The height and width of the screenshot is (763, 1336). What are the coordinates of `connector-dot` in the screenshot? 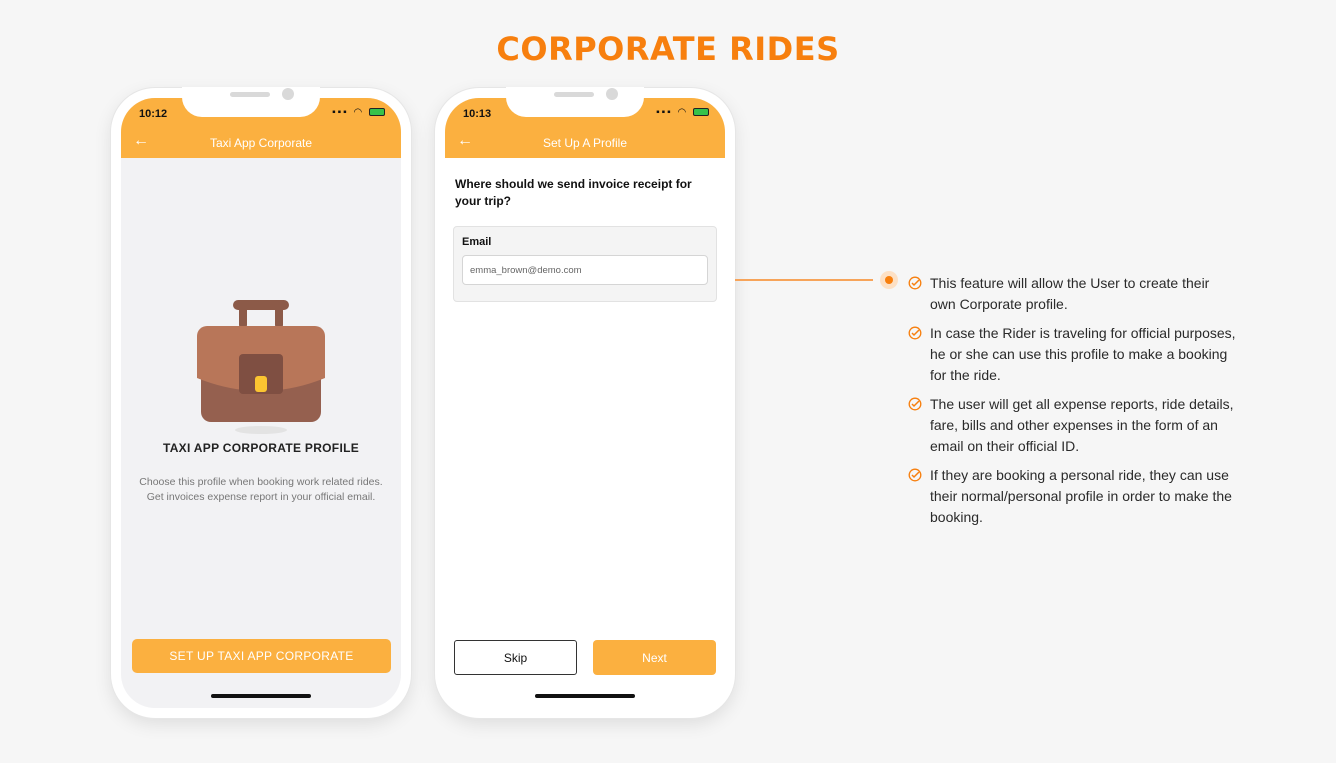 It's located at (889, 280).